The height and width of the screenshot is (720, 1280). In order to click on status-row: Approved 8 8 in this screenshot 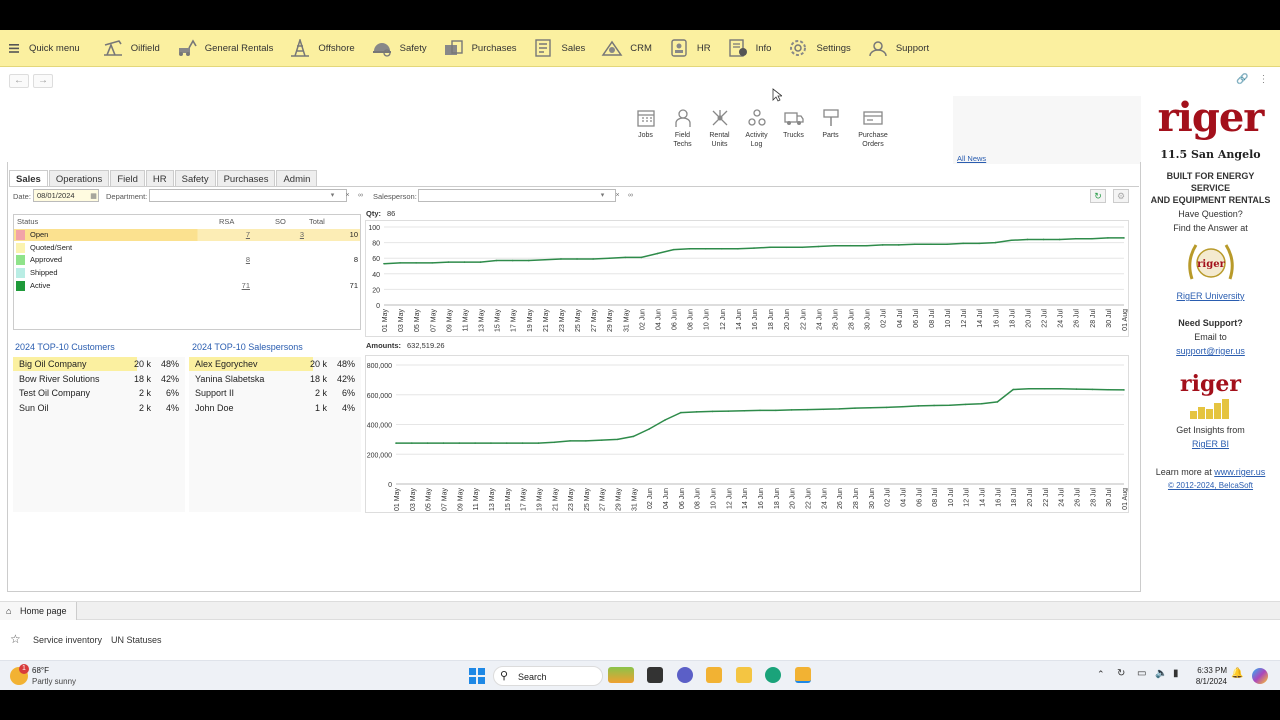, I will do `click(187, 260)`.